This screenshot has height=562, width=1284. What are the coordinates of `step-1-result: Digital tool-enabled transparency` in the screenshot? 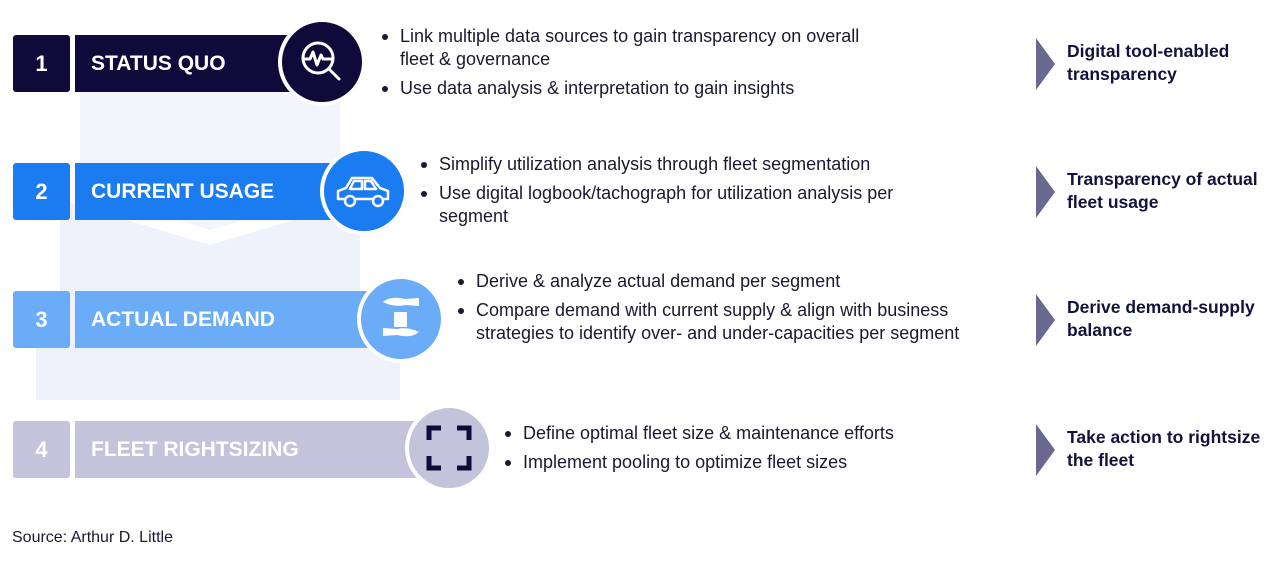 It's located at (1160, 64).